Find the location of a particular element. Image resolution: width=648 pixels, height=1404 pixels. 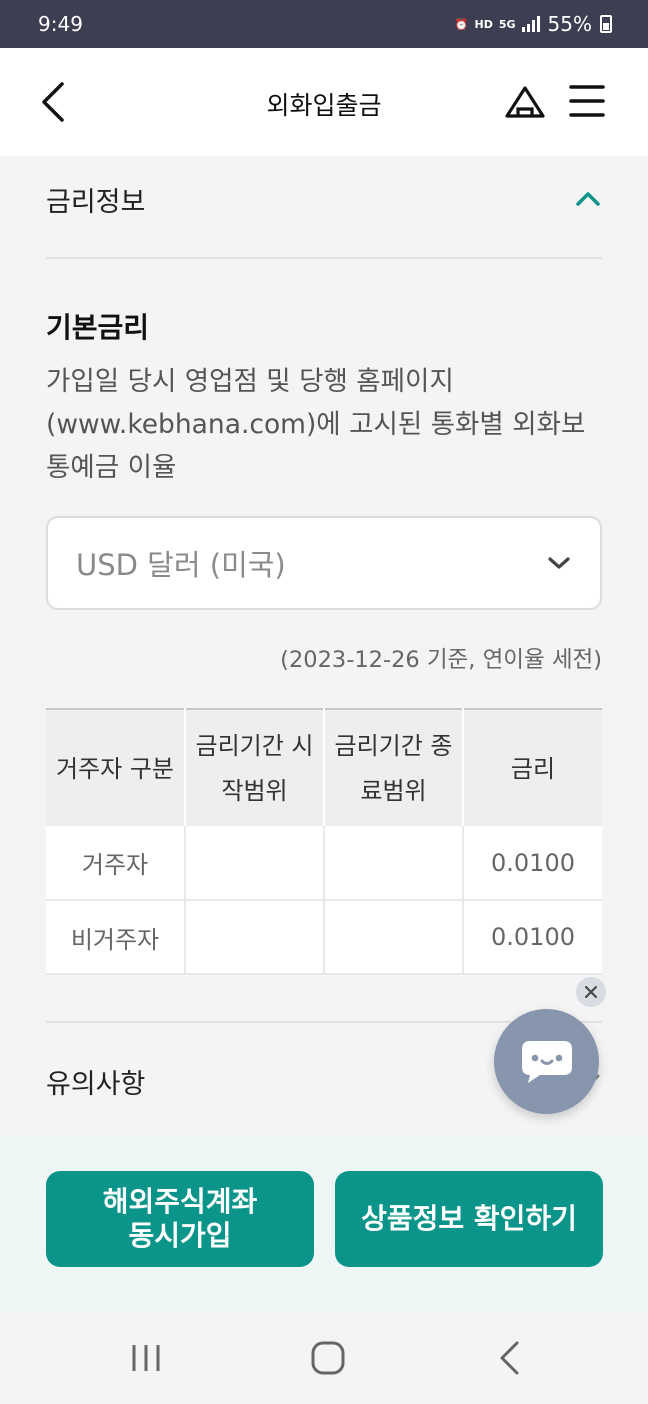

column-header-end-range: 금리기간 종료범위 is located at coordinates (394, 767).